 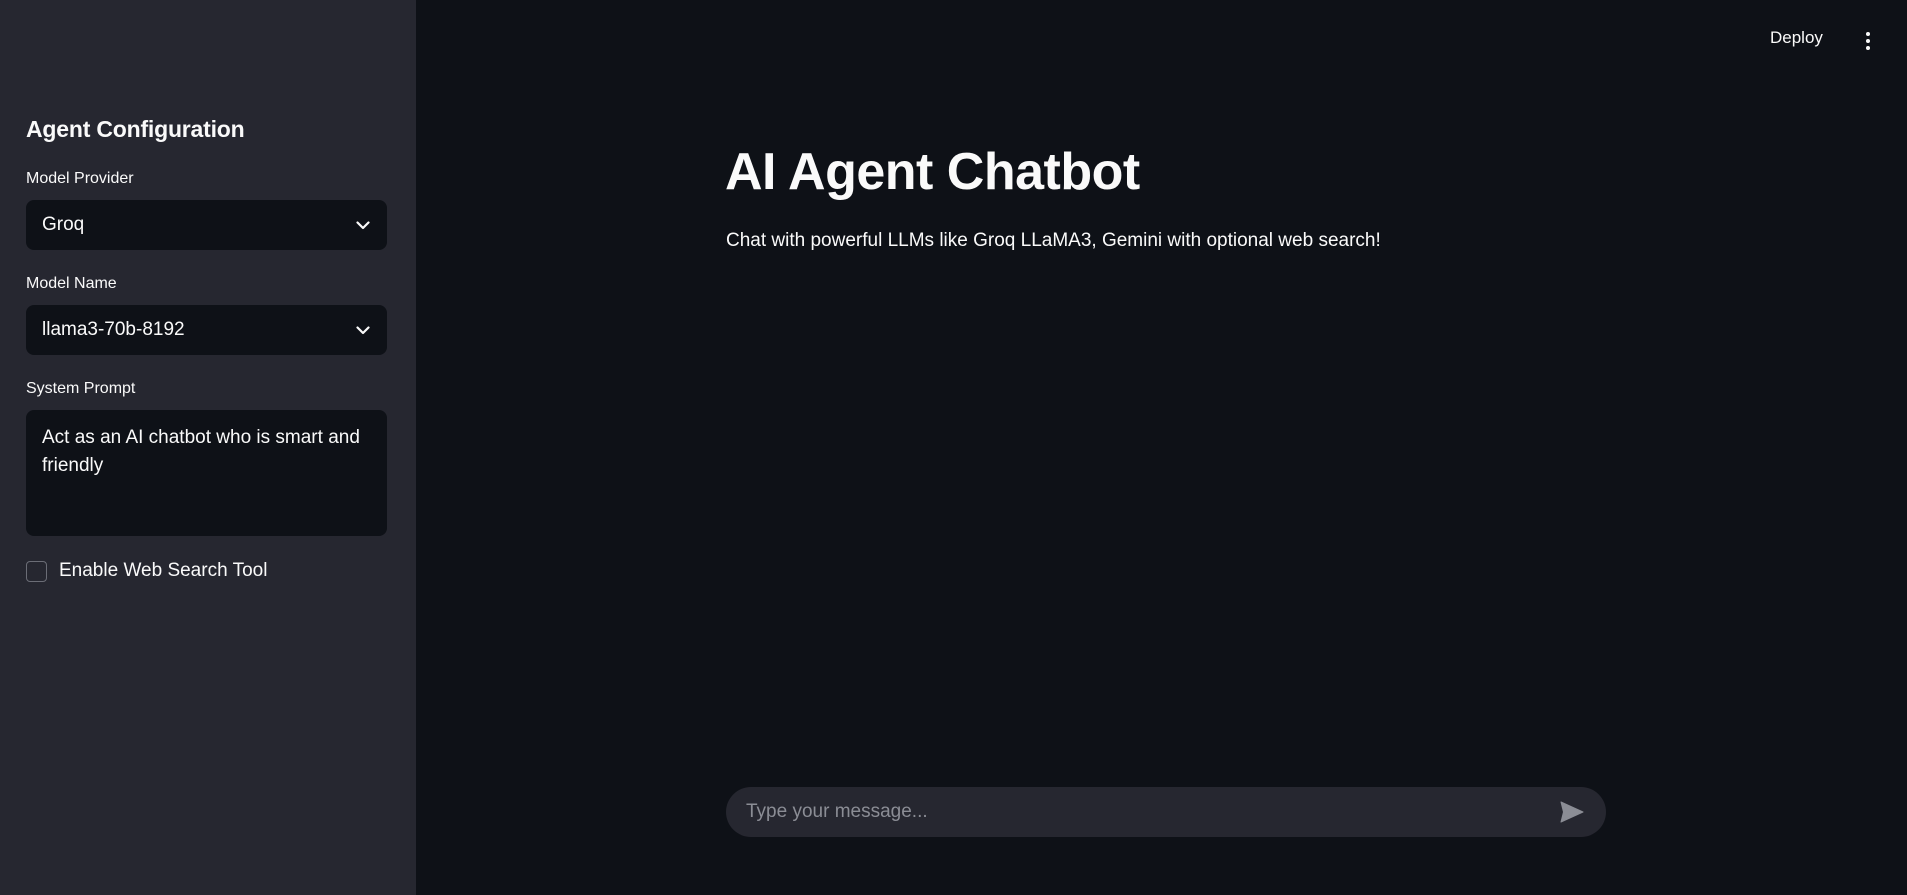 I want to click on model-name-value: llama3-70b-8192, so click(x=113, y=329).